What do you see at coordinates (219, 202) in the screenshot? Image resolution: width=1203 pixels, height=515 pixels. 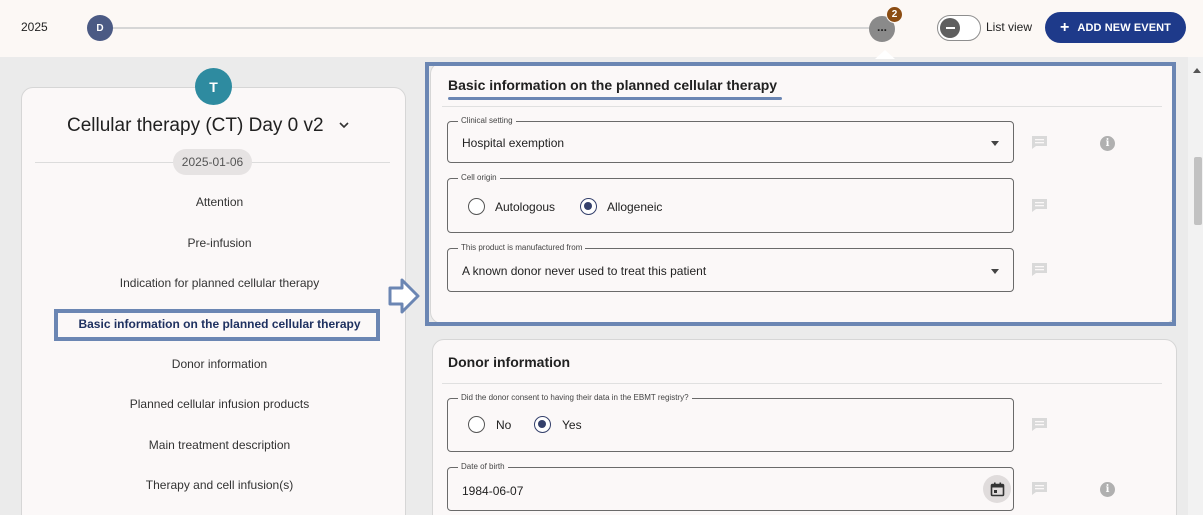 I see `nav-item-attention: Attention` at bounding box center [219, 202].